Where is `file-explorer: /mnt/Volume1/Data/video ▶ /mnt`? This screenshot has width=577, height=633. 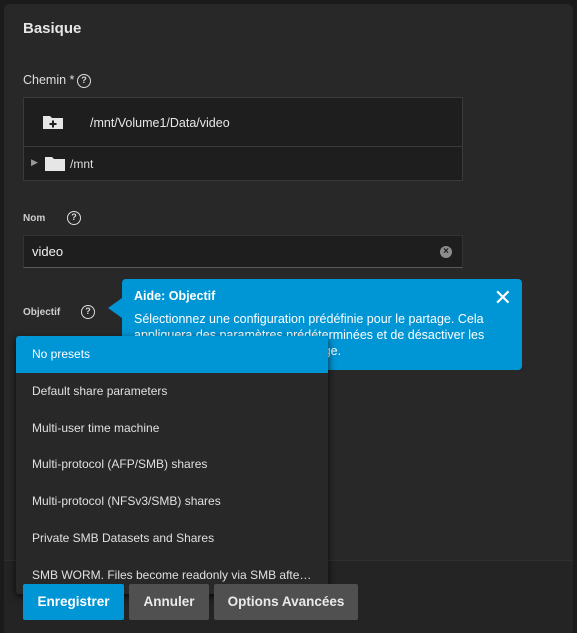
file-explorer: /mnt/Volume1/Data/video ▶ /mnt is located at coordinates (243, 139).